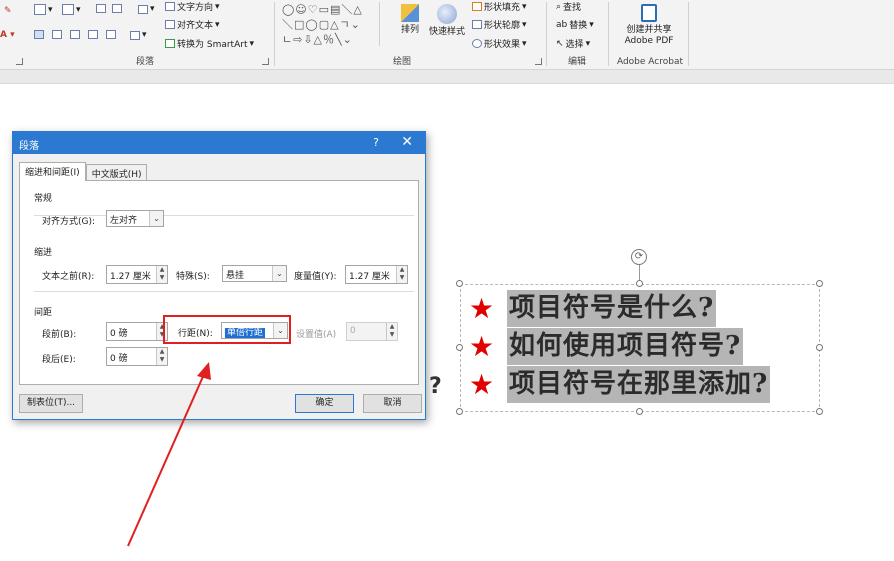 The height and width of the screenshot is (561, 894). What do you see at coordinates (43, 313) in the screenshot?
I see `spacing-section-title: 间距` at bounding box center [43, 313].